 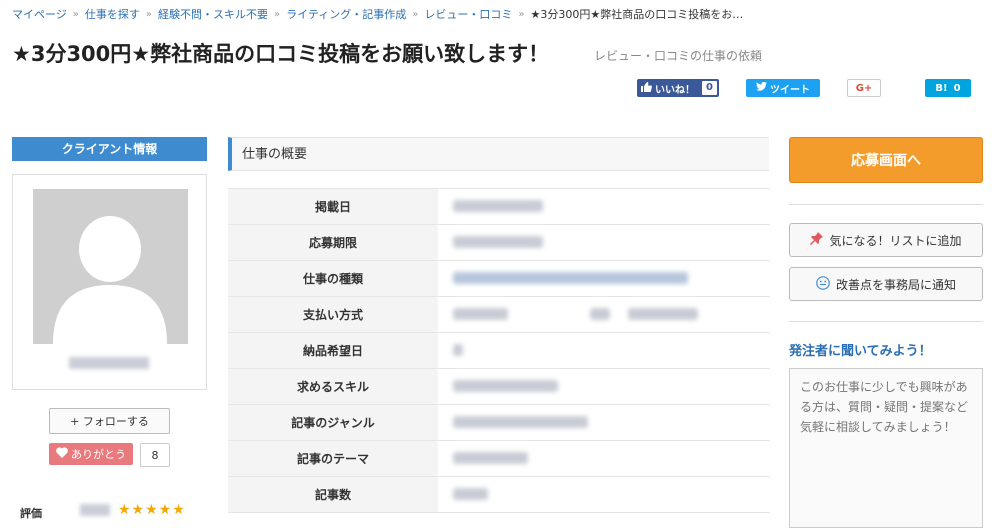 I want to click on table-row: 記事のジャンル, so click(x=499, y=422).